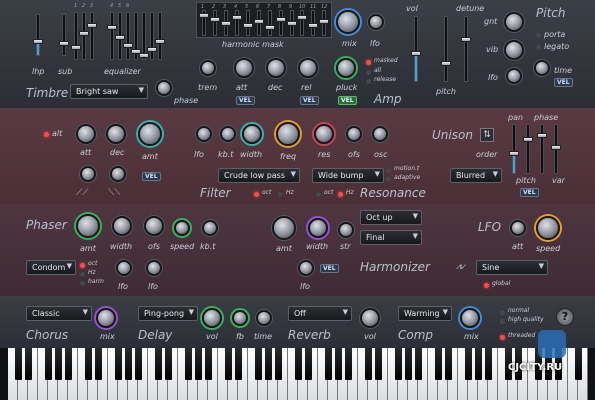  I want to click on help-button: ?, so click(565, 317).